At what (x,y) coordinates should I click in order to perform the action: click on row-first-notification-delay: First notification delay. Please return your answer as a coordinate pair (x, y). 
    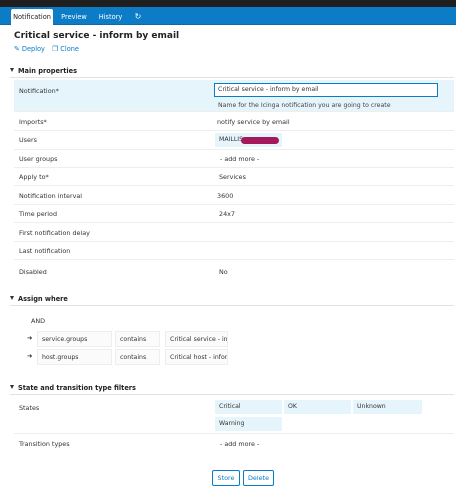
    Looking at the image, I should click on (234, 232).